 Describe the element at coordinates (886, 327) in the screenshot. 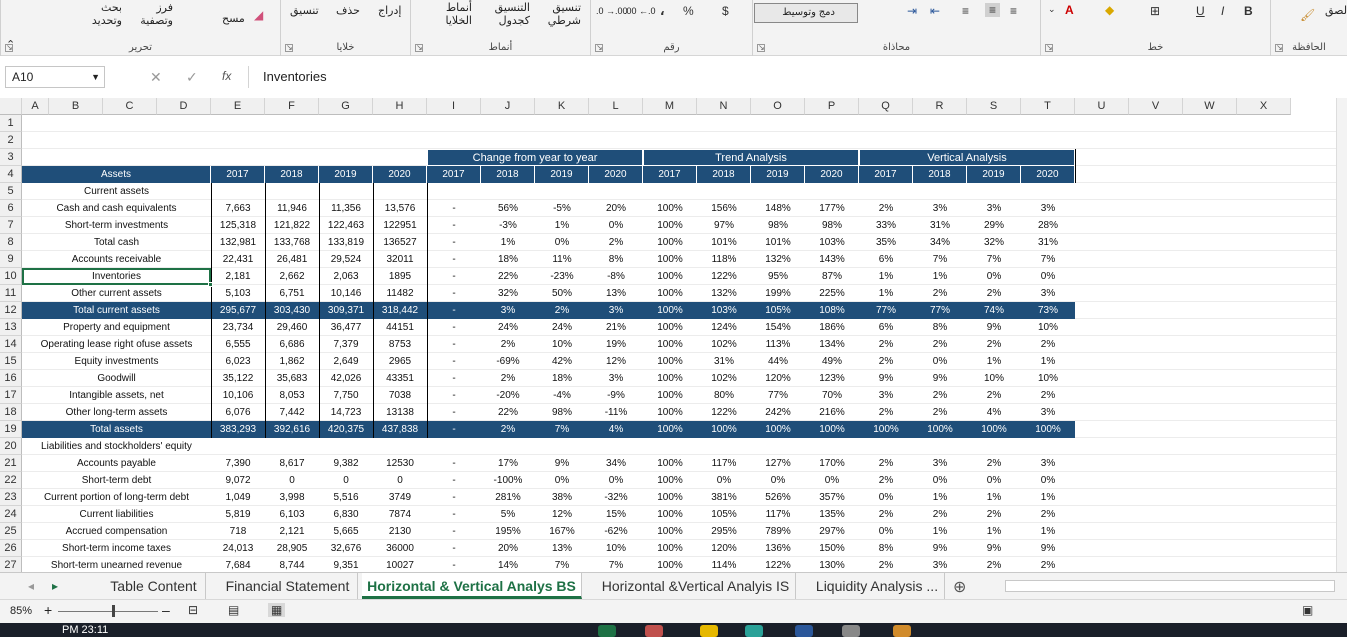

I see `data-cell: 6%` at that location.